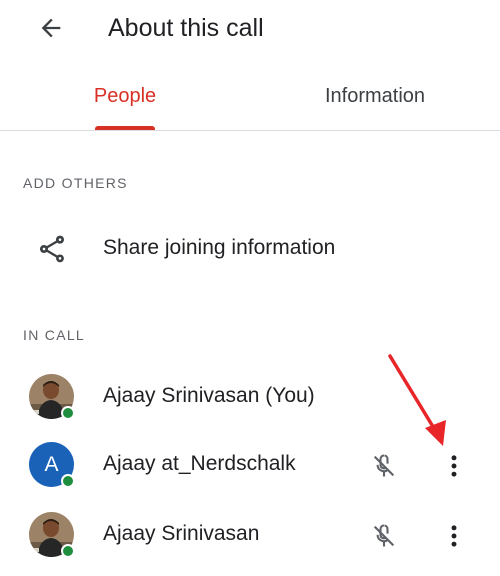 The image size is (500, 576). What do you see at coordinates (125, 96) in the screenshot?
I see `tab-label: People` at bounding box center [125, 96].